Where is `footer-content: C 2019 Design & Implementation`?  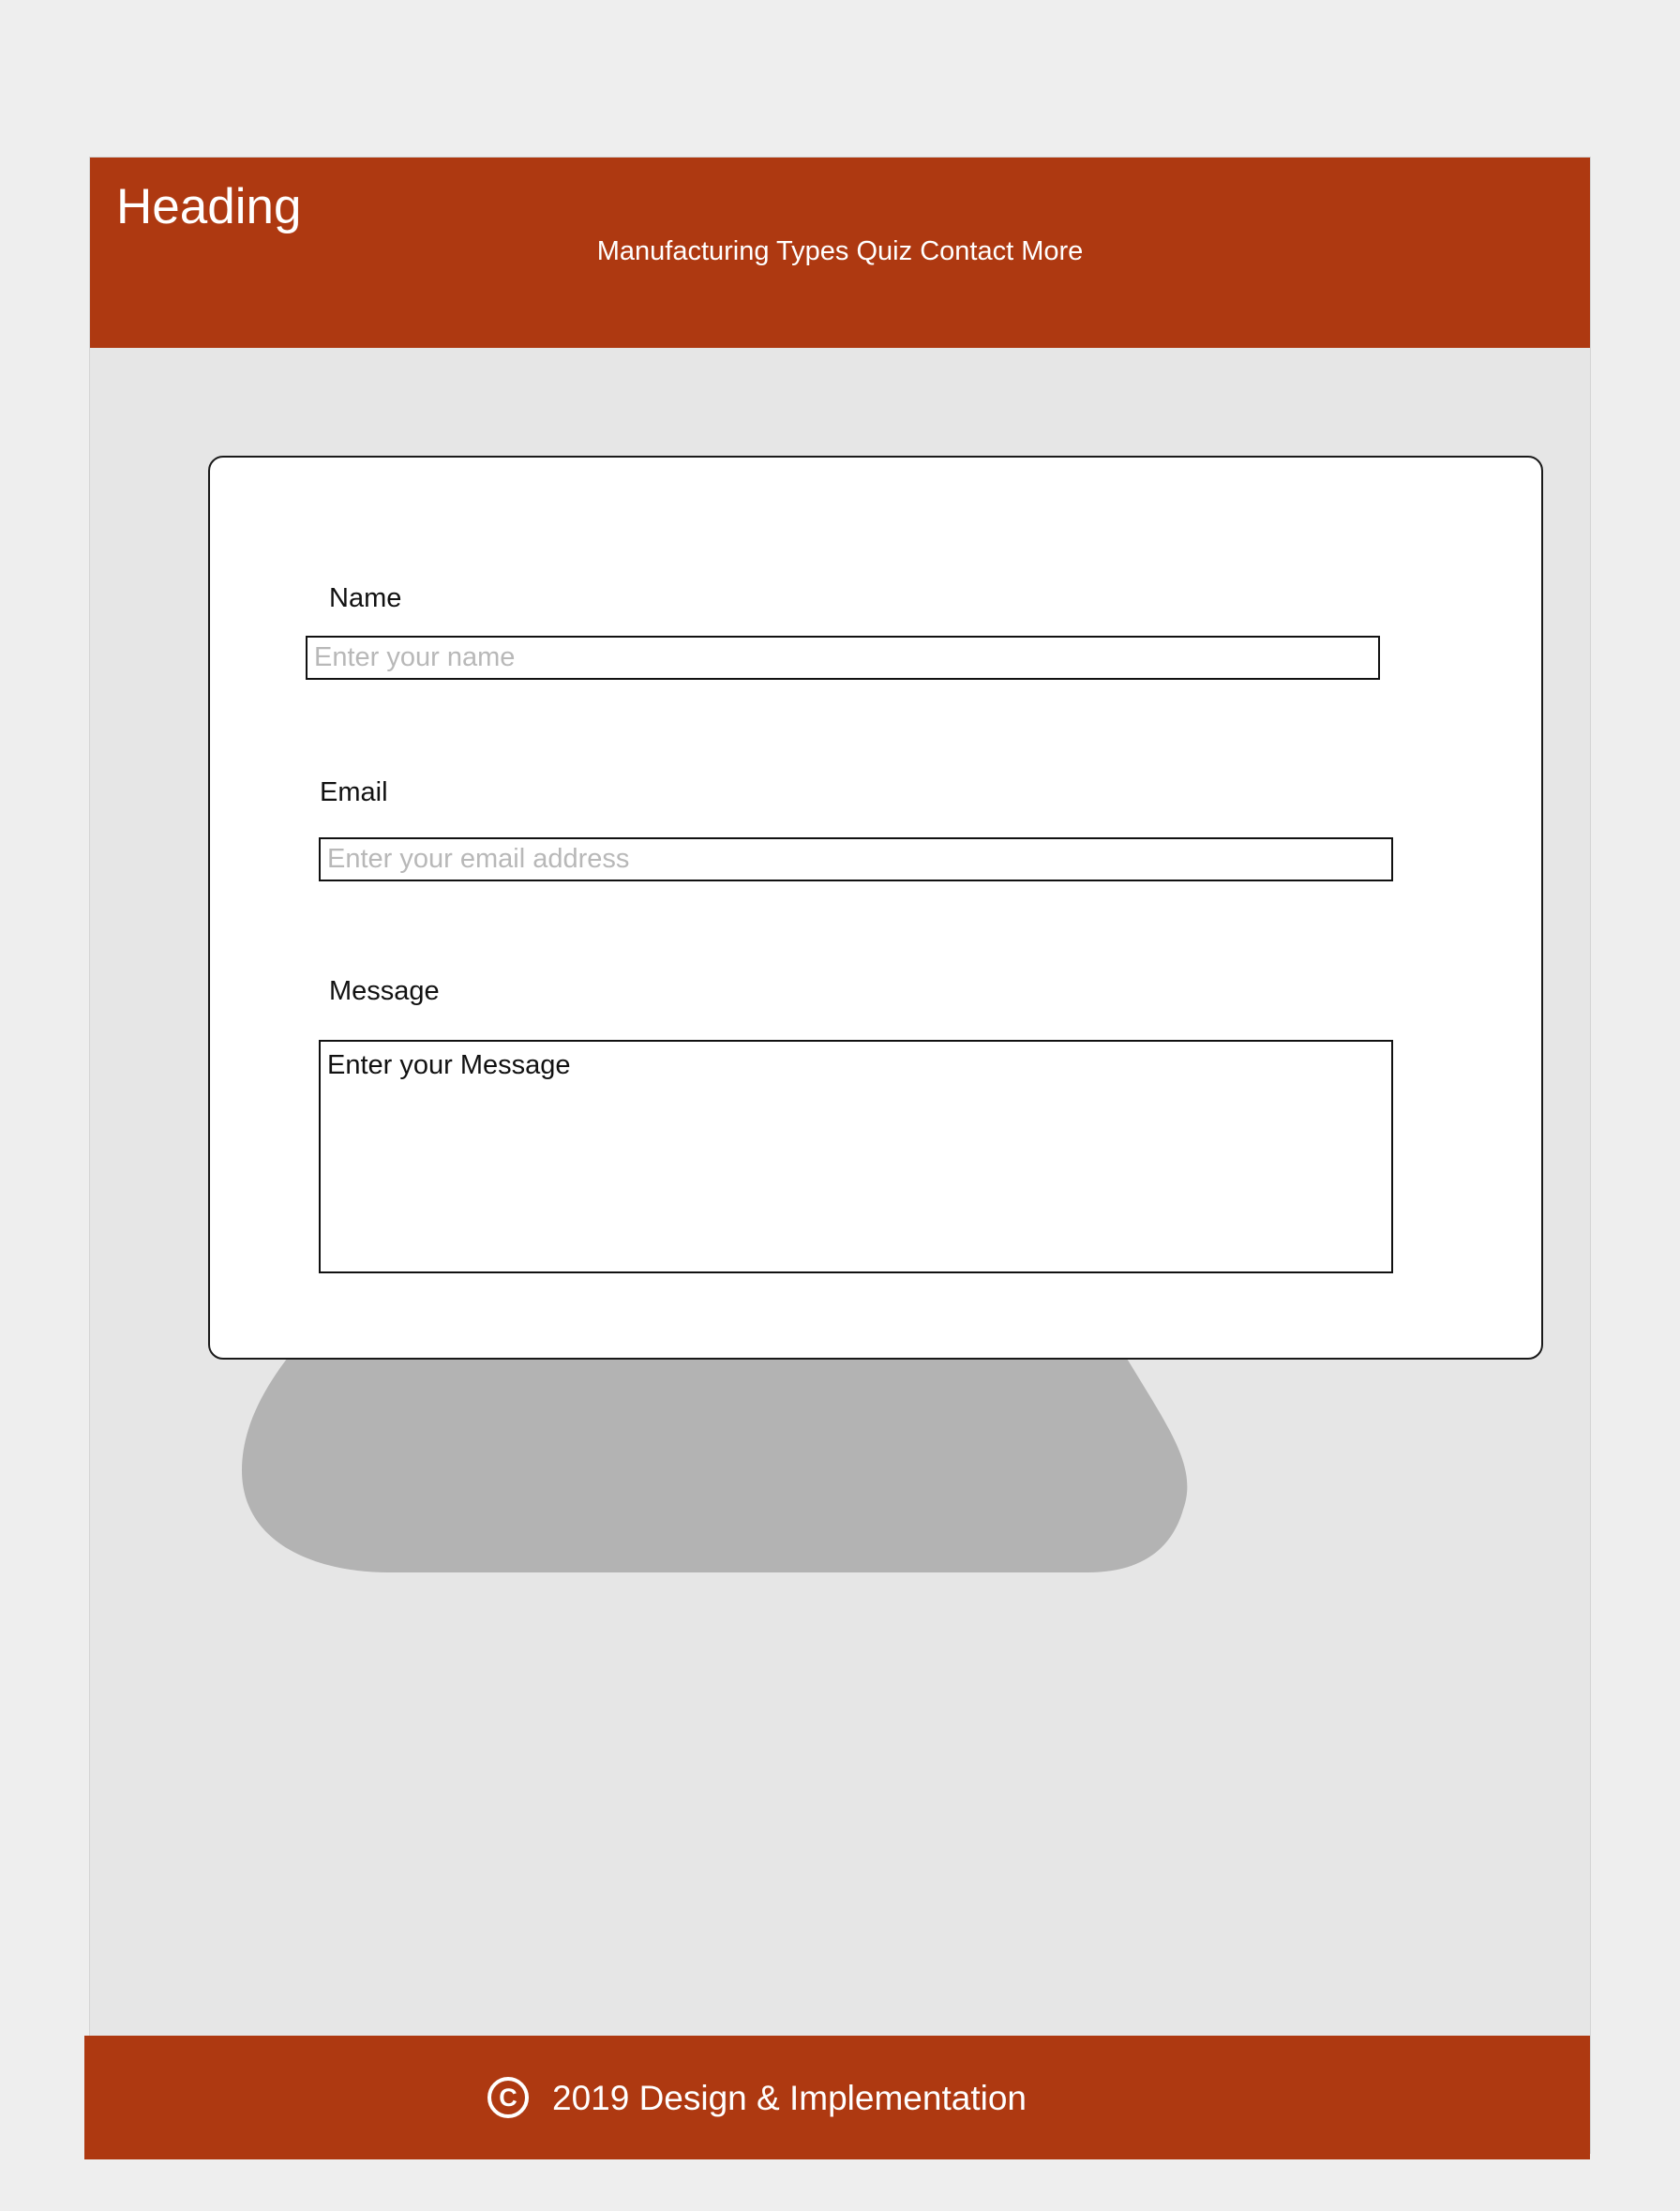 footer-content: C 2019 Design & Implementation is located at coordinates (757, 2097).